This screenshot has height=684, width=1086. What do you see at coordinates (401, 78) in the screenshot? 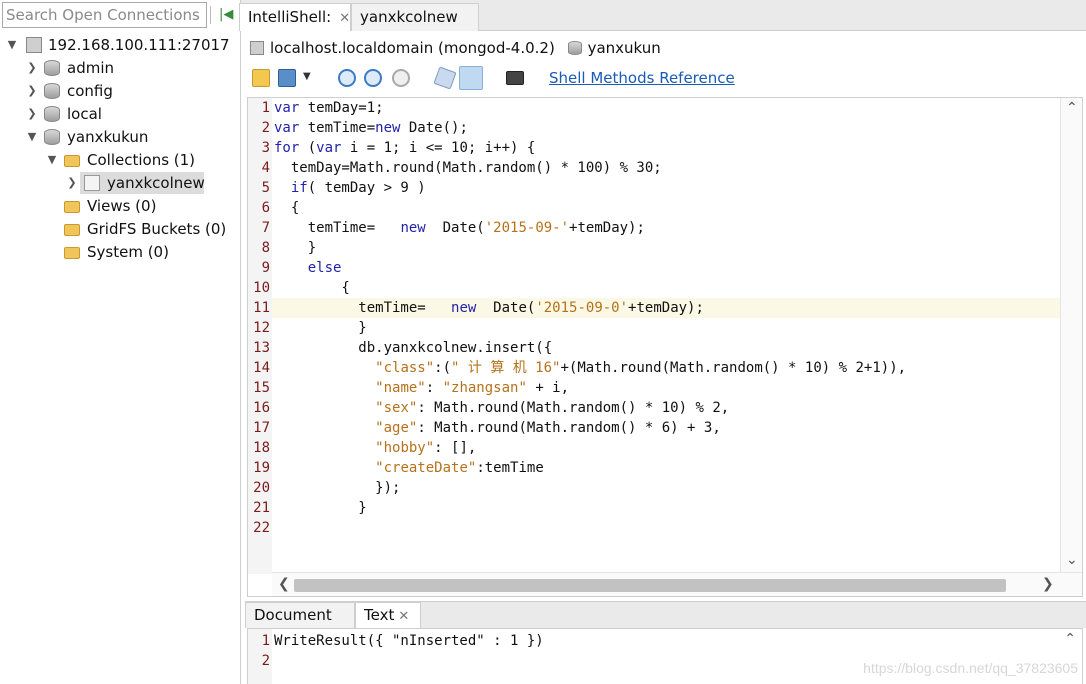
I see `stop-icon` at bounding box center [401, 78].